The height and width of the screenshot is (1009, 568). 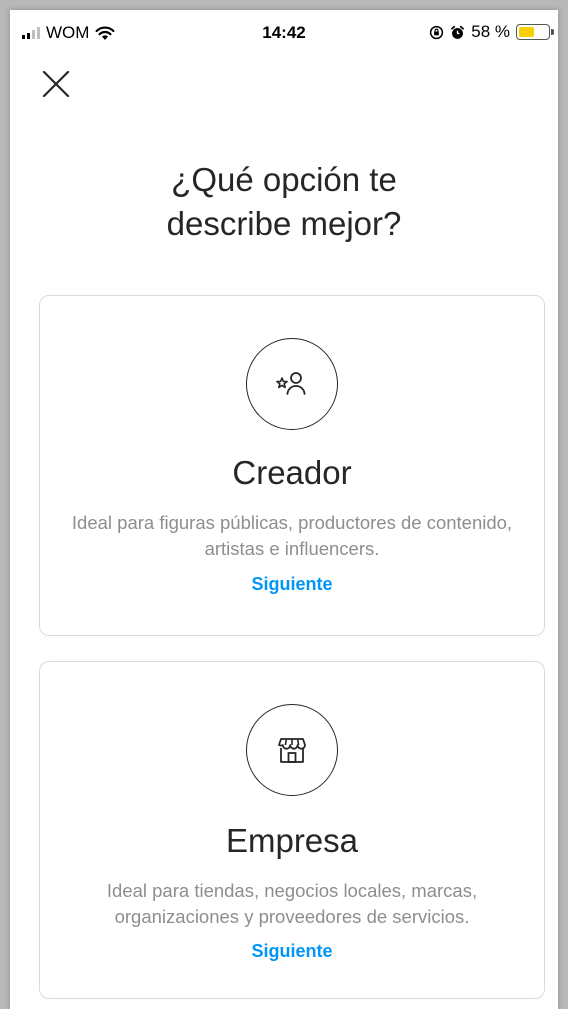 What do you see at coordinates (284, 202) in the screenshot?
I see `page-title: ¿Qué opción te describe mejor?` at bounding box center [284, 202].